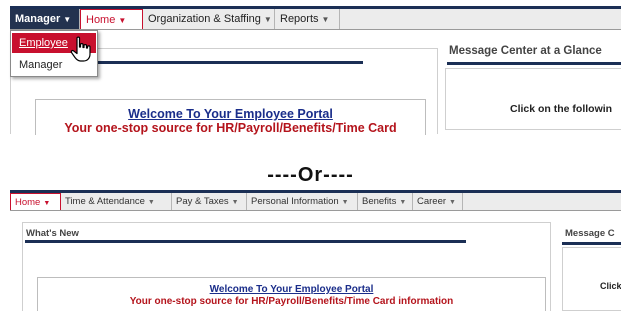 Image resolution: width=621 pixels, height=311 pixels. What do you see at coordinates (432, 201) in the screenshot?
I see `nav-career-label: Career` at bounding box center [432, 201].